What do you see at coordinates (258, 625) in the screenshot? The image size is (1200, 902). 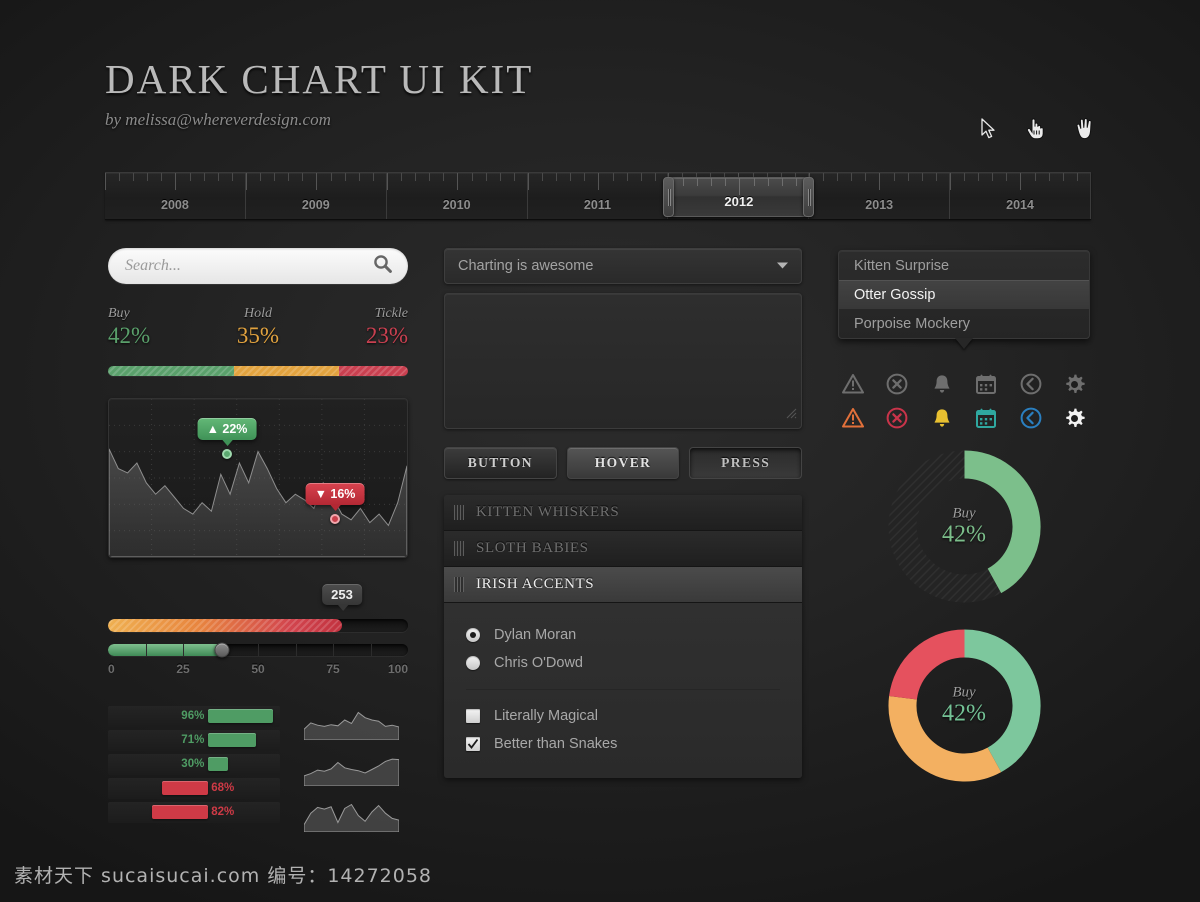 I see `progress-bar-track` at bounding box center [258, 625].